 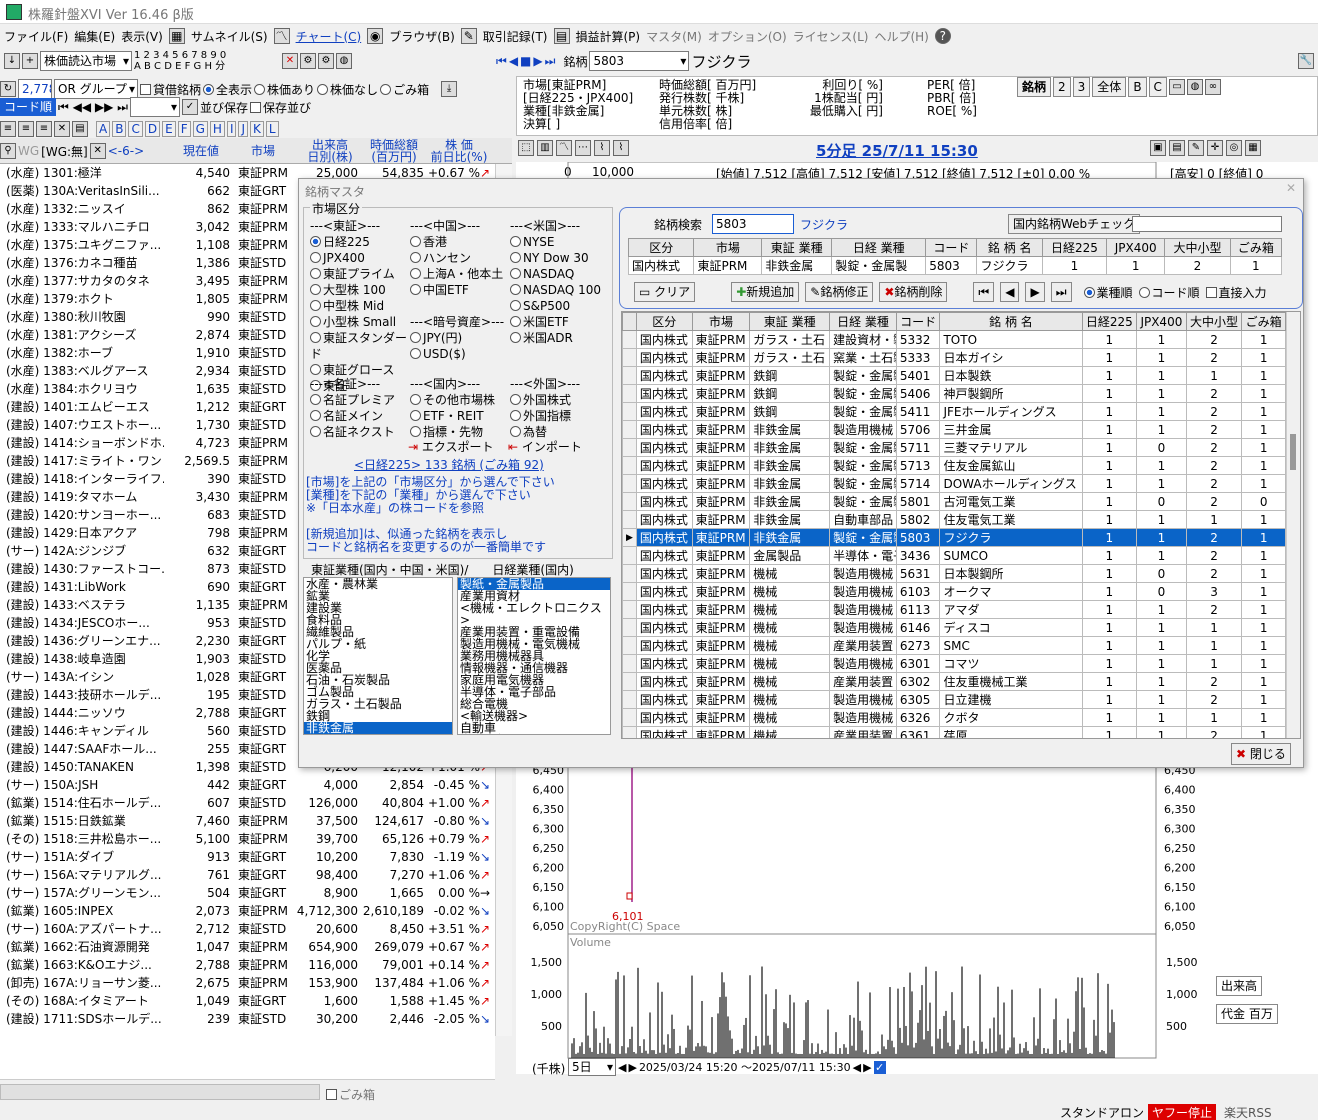 I want to click on close-list-icon: ✕, so click(x=62, y=129).